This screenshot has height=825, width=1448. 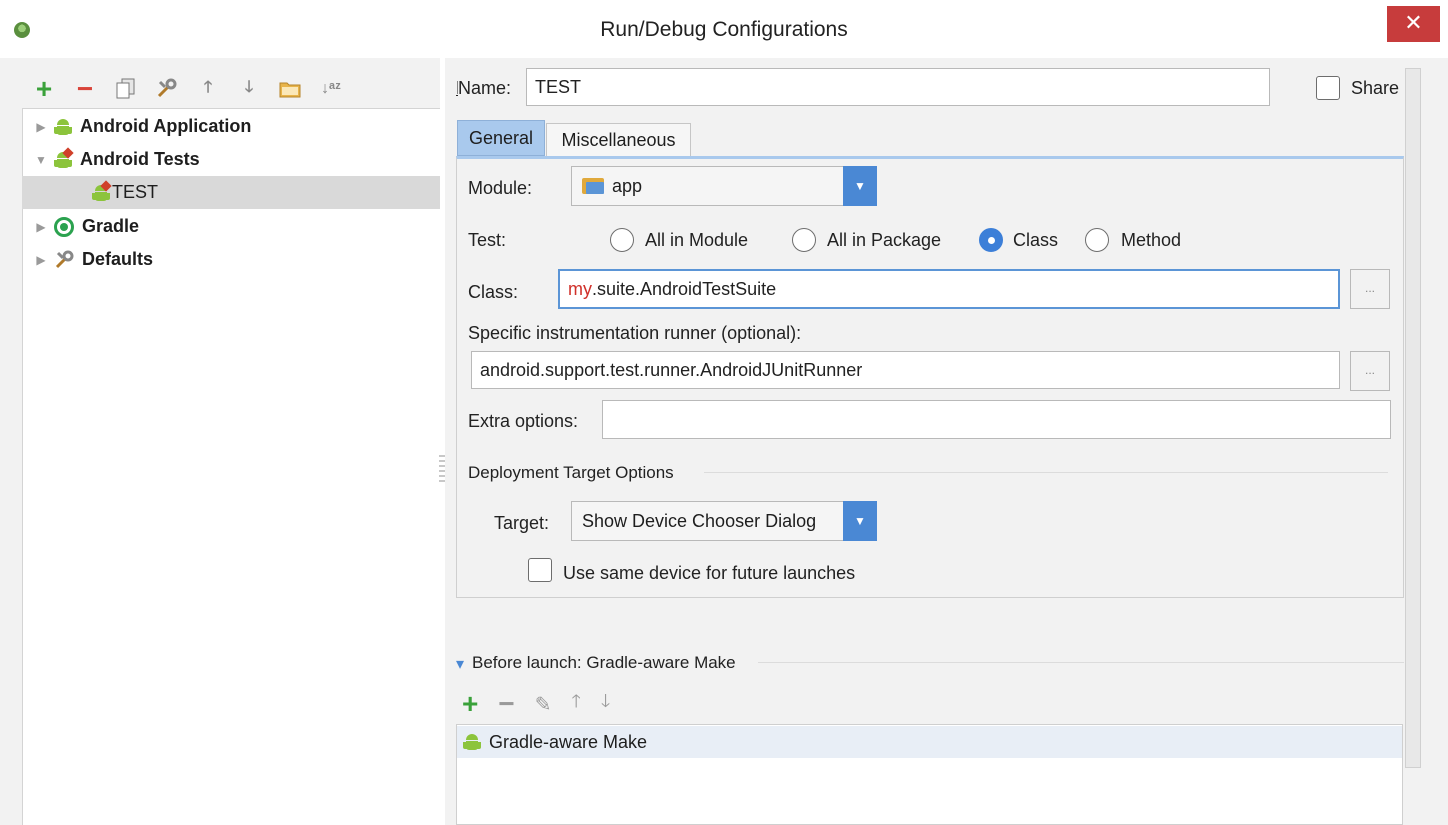 I want to click on tree-item-label: Defaults, so click(x=118, y=259).